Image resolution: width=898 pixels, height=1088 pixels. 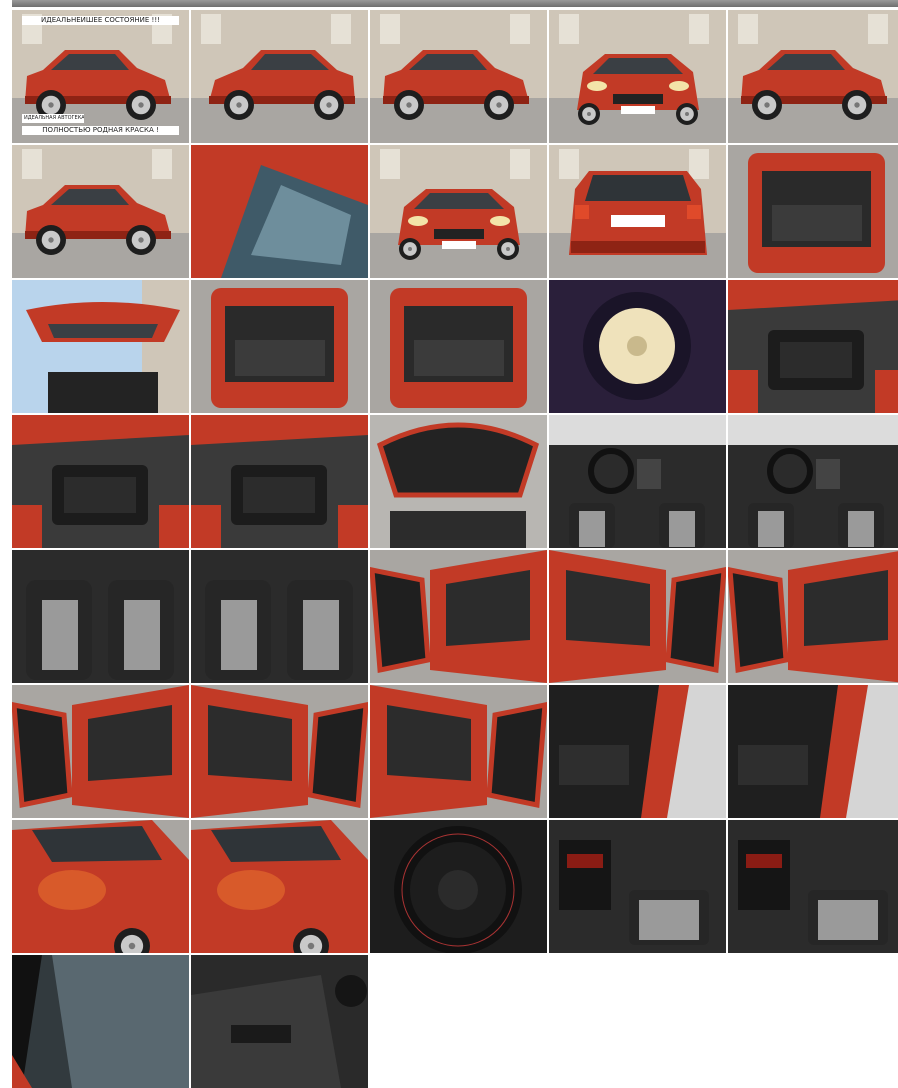 What do you see at coordinates (53, 118) in the screenshot?
I see `photo-caption-small: ИДЕАЛЬНАЯ АВТОГЕКА` at bounding box center [53, 118].